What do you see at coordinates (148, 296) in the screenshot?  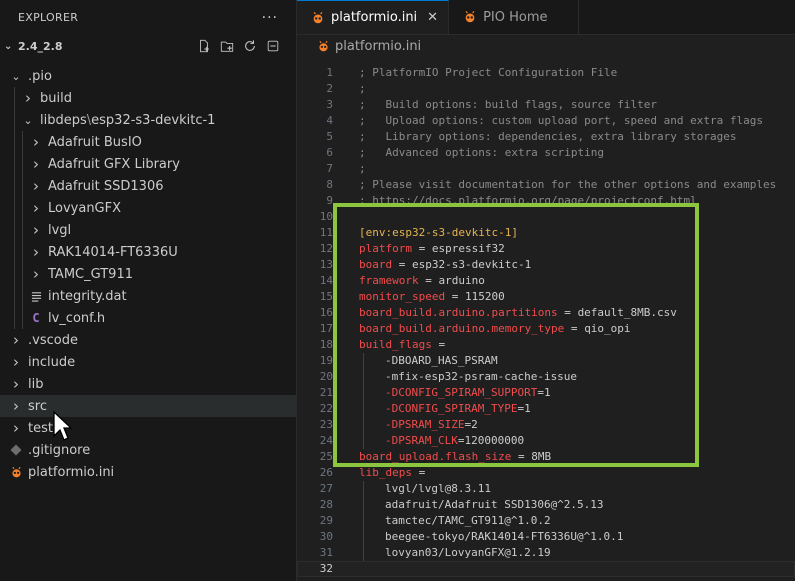 I see `tree-item: integrity.dat` at bounding box center [148, 296].